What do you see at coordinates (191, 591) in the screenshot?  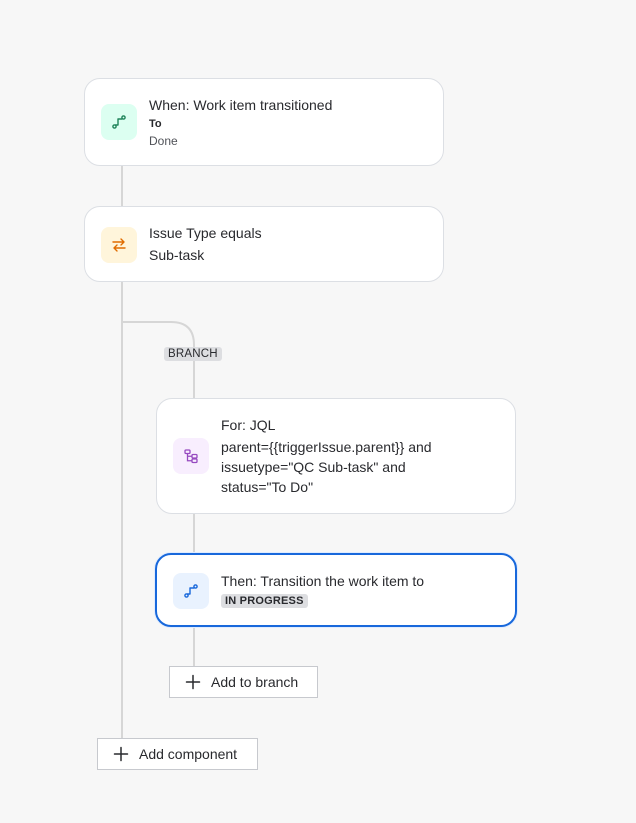 I see `transition-icon` at bounding box center [191, 591].